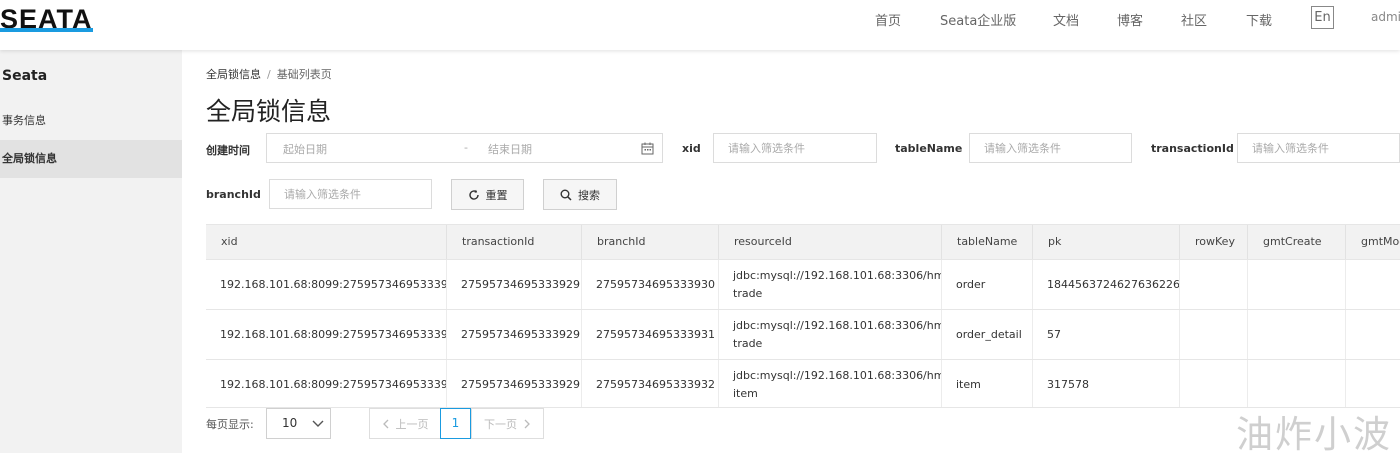  What do you see at coordinates (514, 242) in the screenshot?
I see `column-header-transactionId: transactionId` at bounding box center [514, 242].